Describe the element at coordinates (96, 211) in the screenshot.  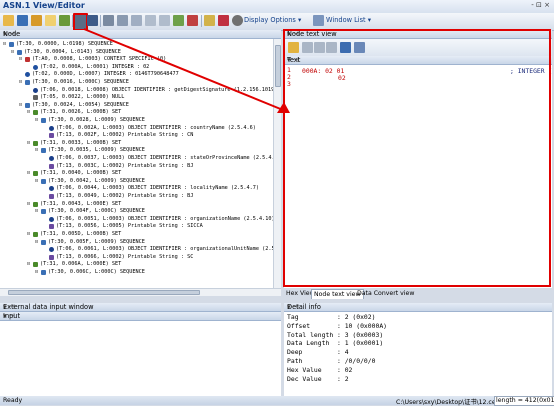
I see `tree-node-label: (T:30, 0.004F, L:000C) SEQUENCE` at that location.